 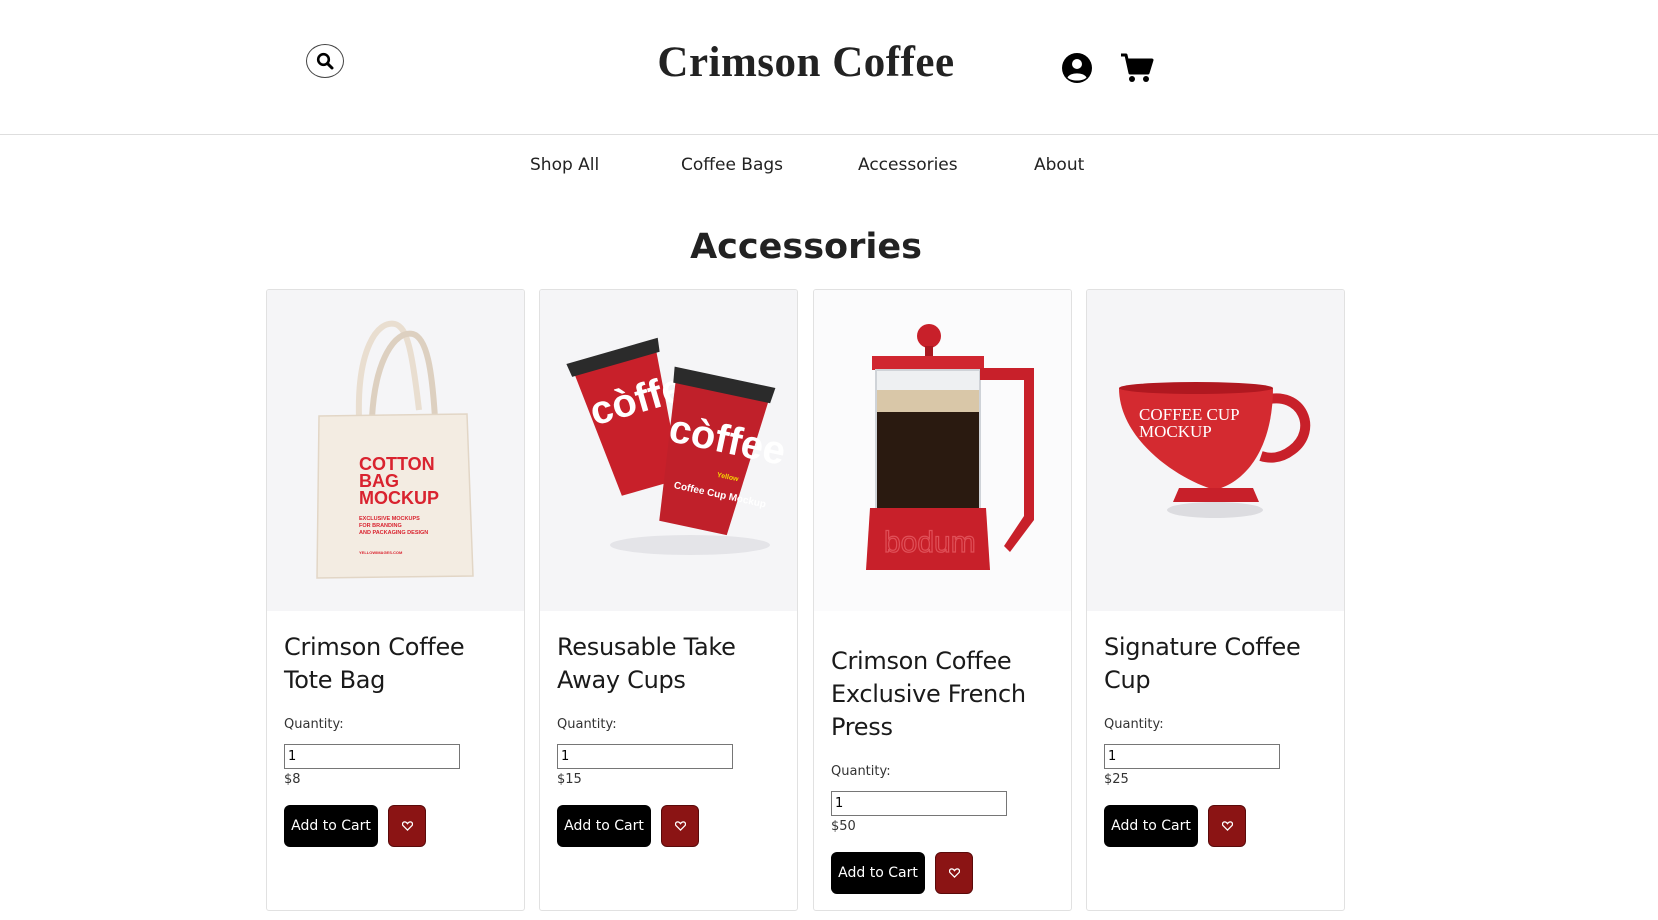 I want to click on product-name: Signature Coffee Cup, so click(x=1219, y=664).